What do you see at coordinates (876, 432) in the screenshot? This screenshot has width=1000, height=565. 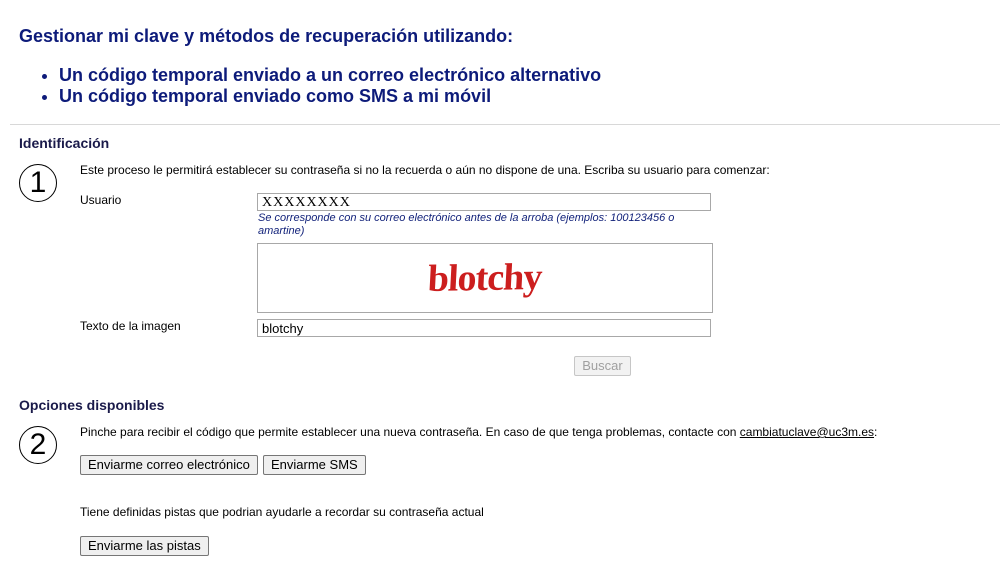 I see `opciones-intro-suffix: :` at bounding box center [876, 432].